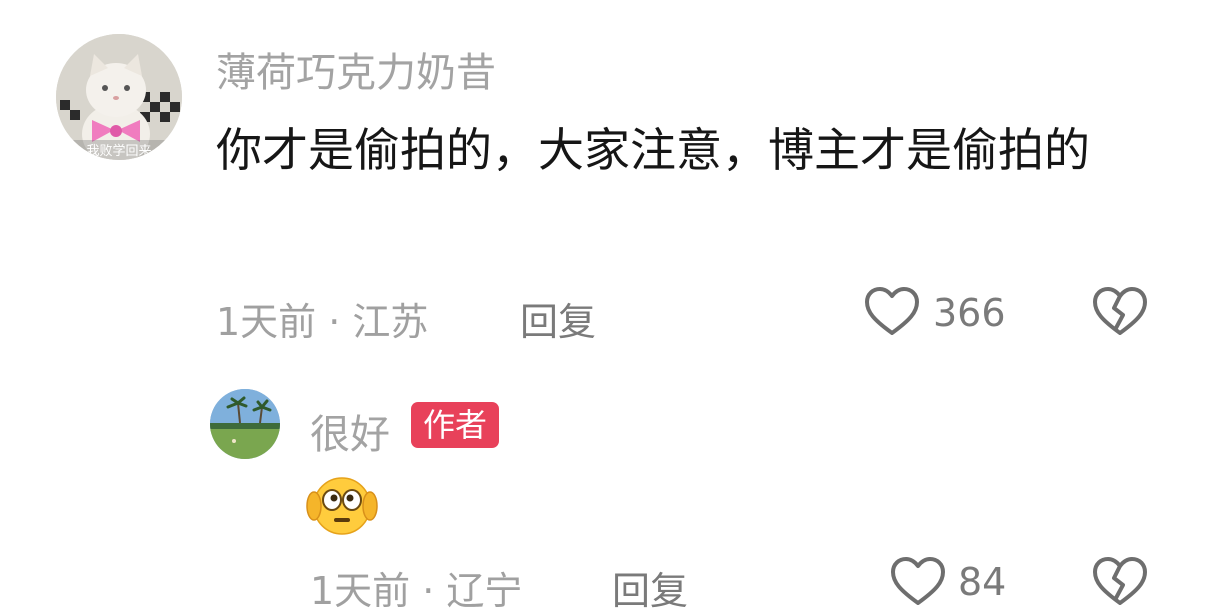 The image size is (1216, 615). I want to click on reply-dislike-button, so click(1120, 582).